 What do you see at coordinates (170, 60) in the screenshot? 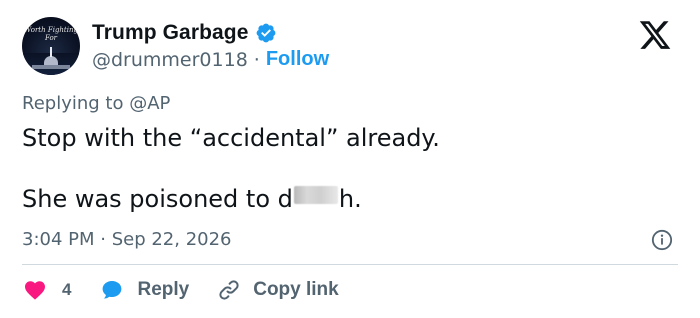
I see `author-handle: @drummer0118` at bounding box center [170, 60].